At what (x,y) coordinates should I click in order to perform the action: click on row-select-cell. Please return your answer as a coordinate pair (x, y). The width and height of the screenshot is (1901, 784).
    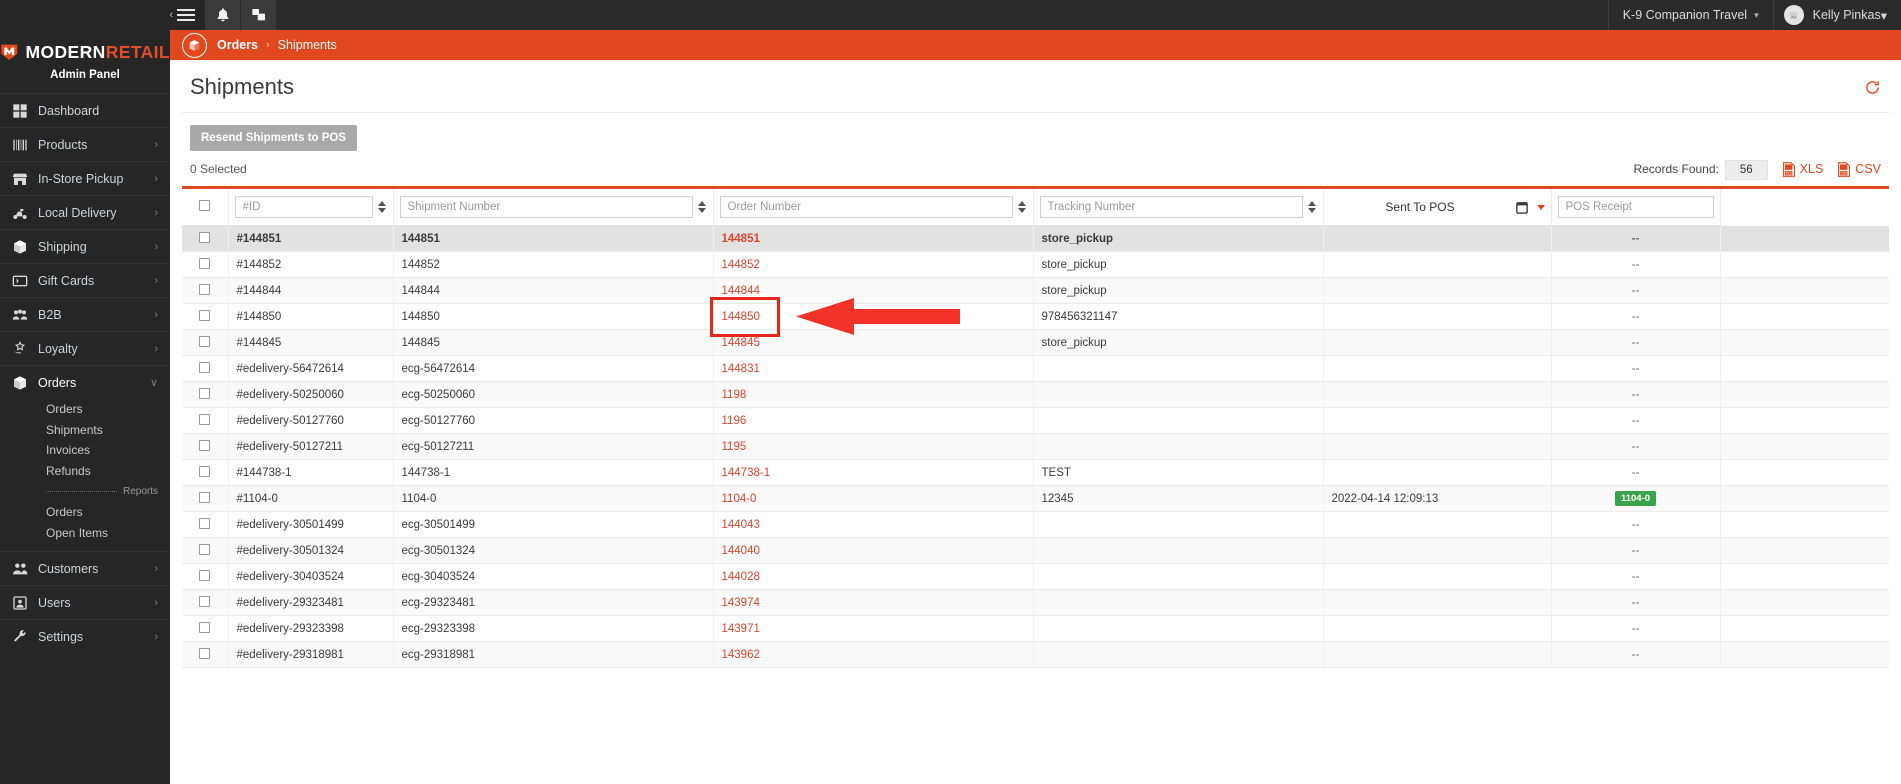
    Looking at the image, I should click on (205, 602).